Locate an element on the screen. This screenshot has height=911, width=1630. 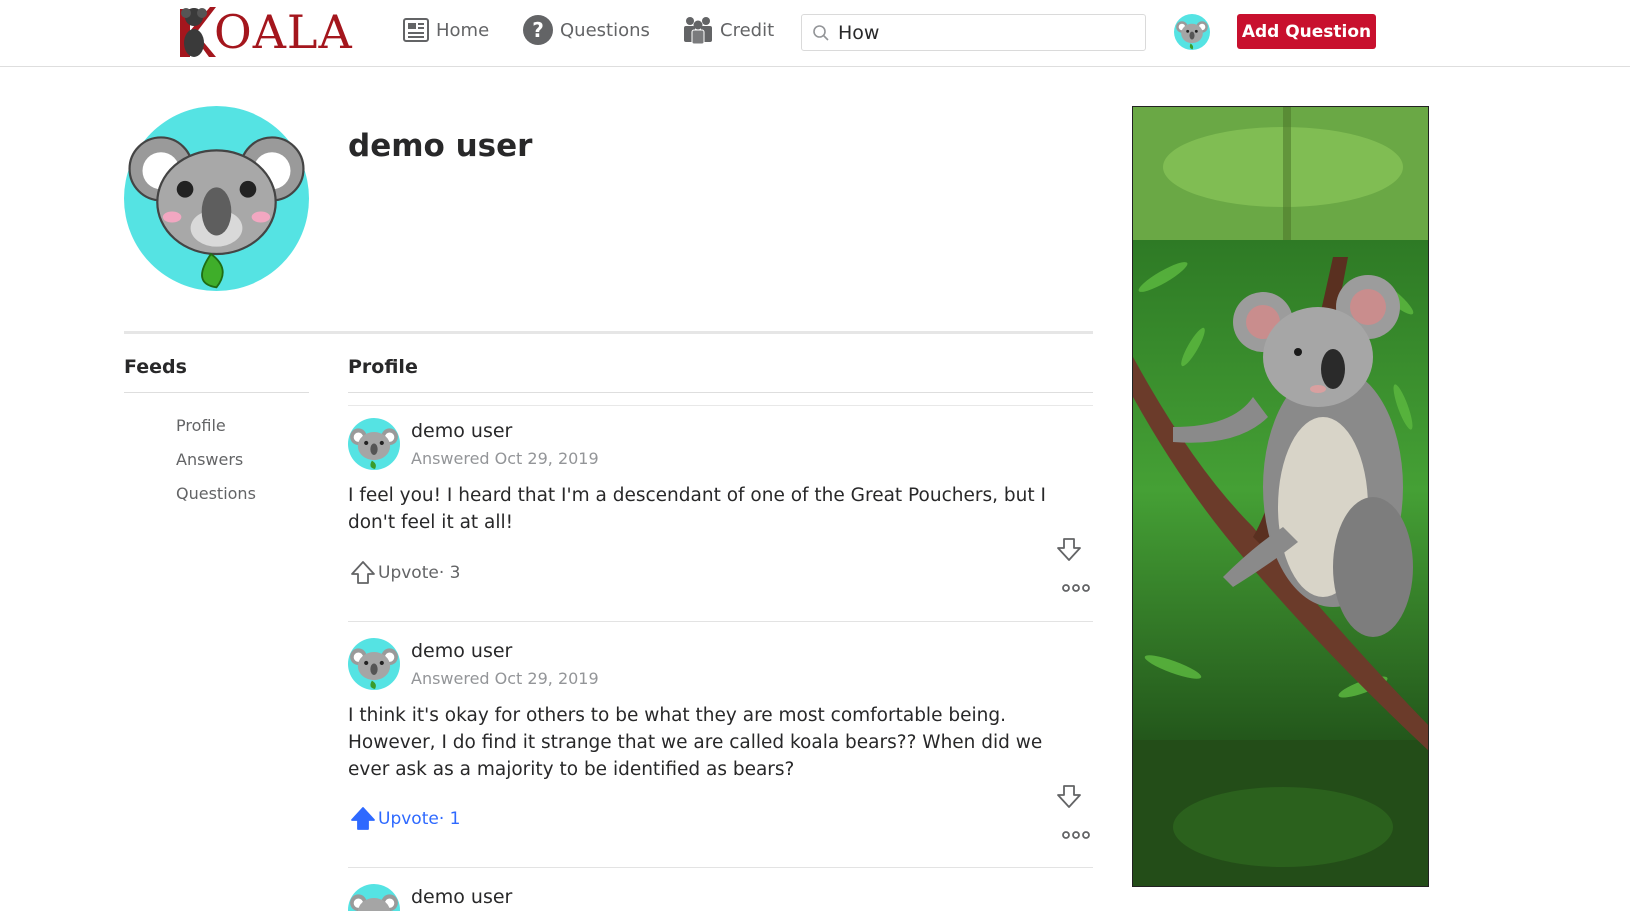
nav-home: Home is located at coordinates (445, 30).